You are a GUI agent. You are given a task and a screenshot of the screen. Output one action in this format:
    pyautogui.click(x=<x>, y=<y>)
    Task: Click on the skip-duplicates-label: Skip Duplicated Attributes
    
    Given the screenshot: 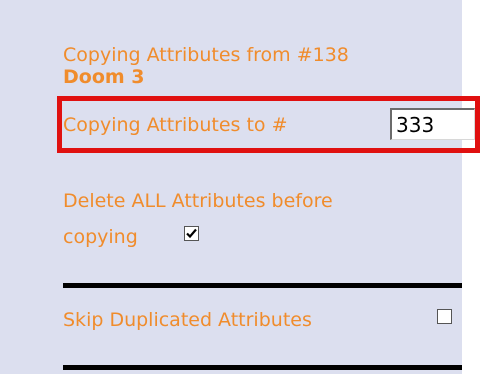 What is the action you would take?
    pyautogui.click(x=187, y=320)
    